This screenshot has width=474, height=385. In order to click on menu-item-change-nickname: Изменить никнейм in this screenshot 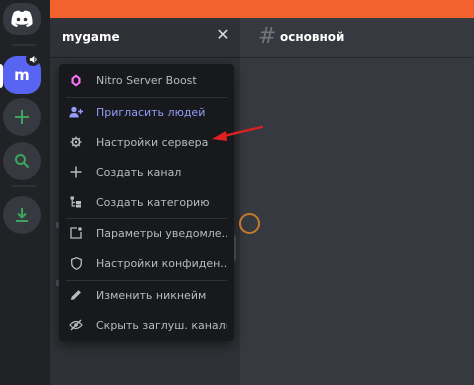, I will do `click(146, 295)`.